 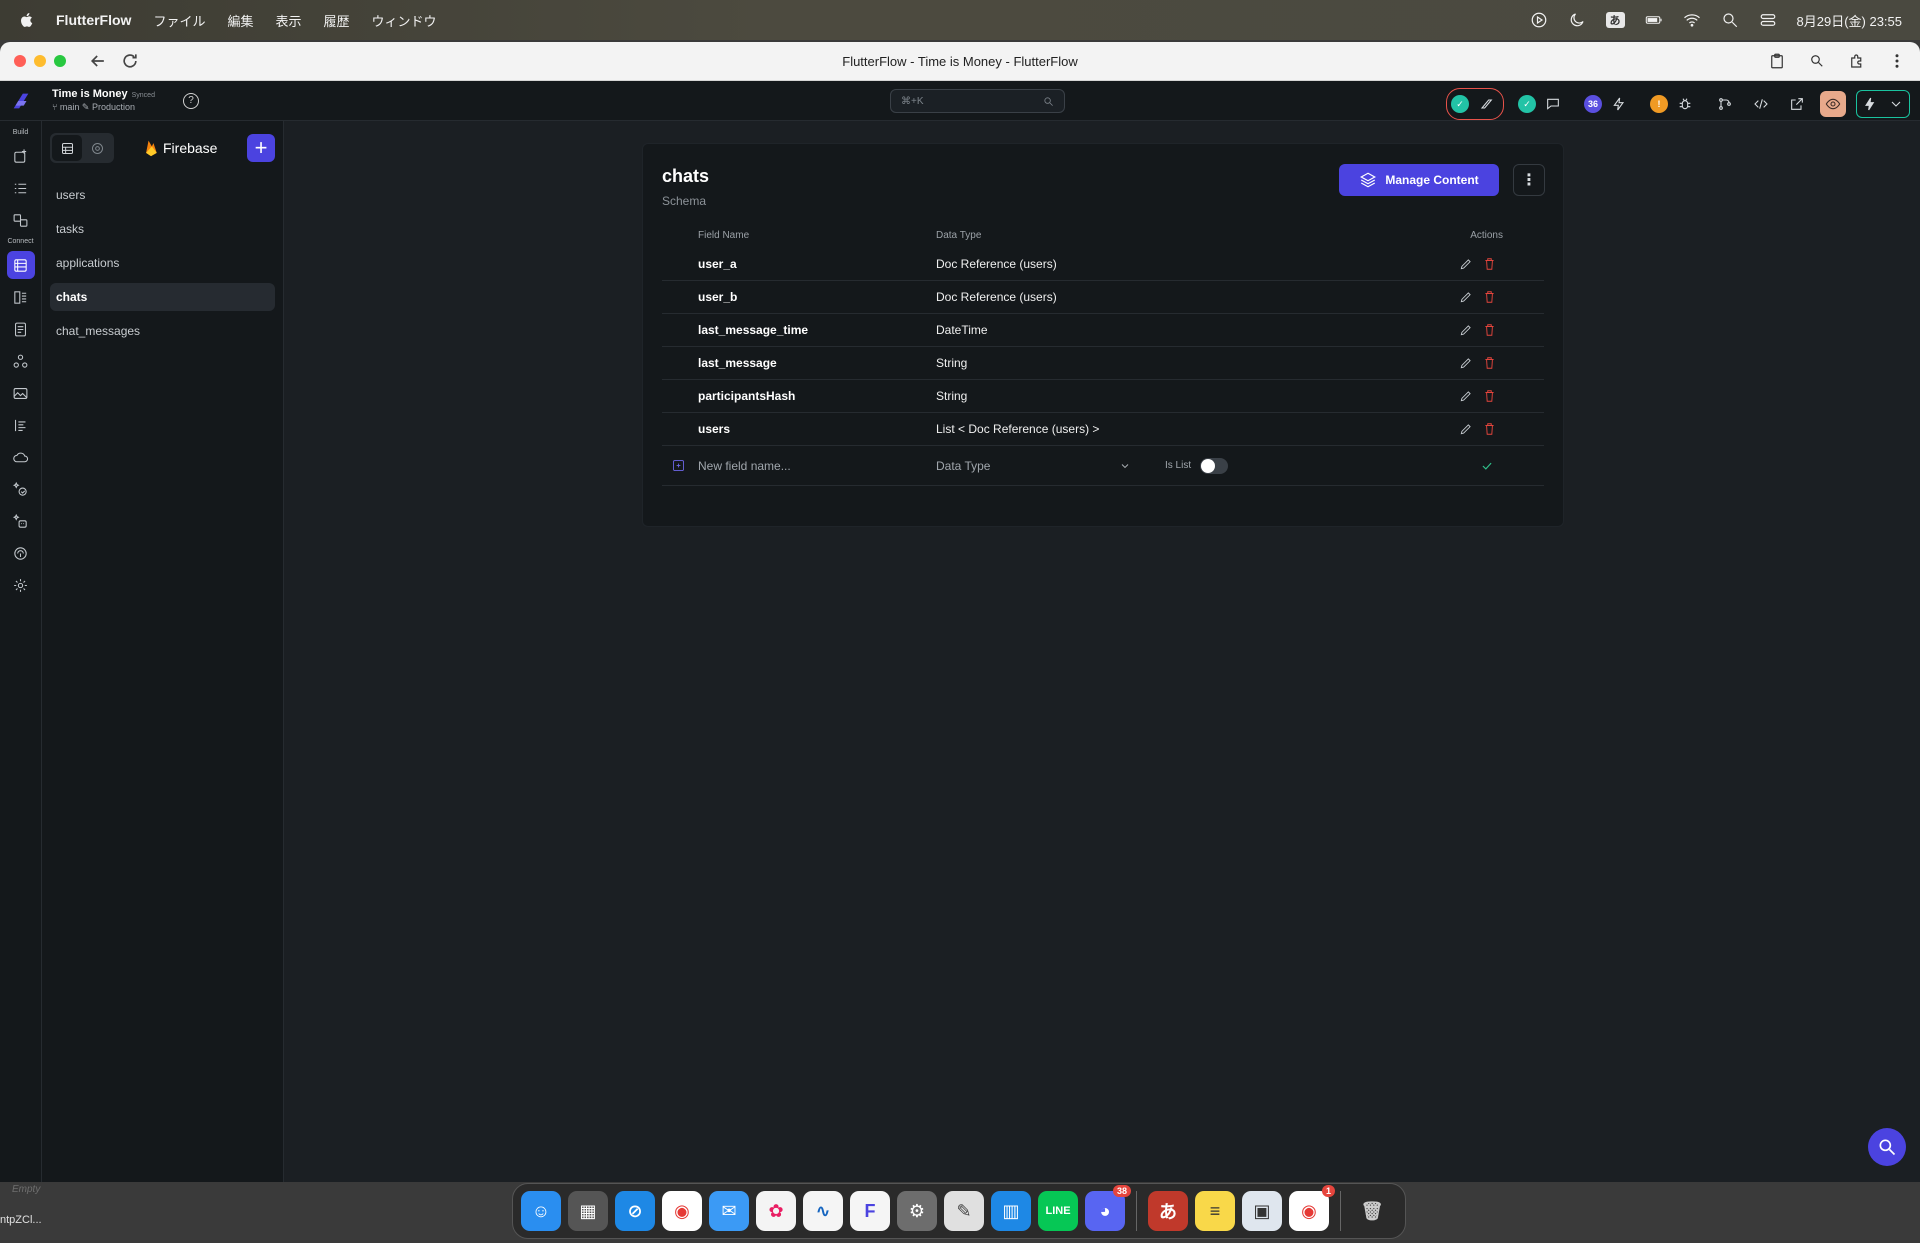 I want to click on flutterflow-logo, so click(x=21, y=101).